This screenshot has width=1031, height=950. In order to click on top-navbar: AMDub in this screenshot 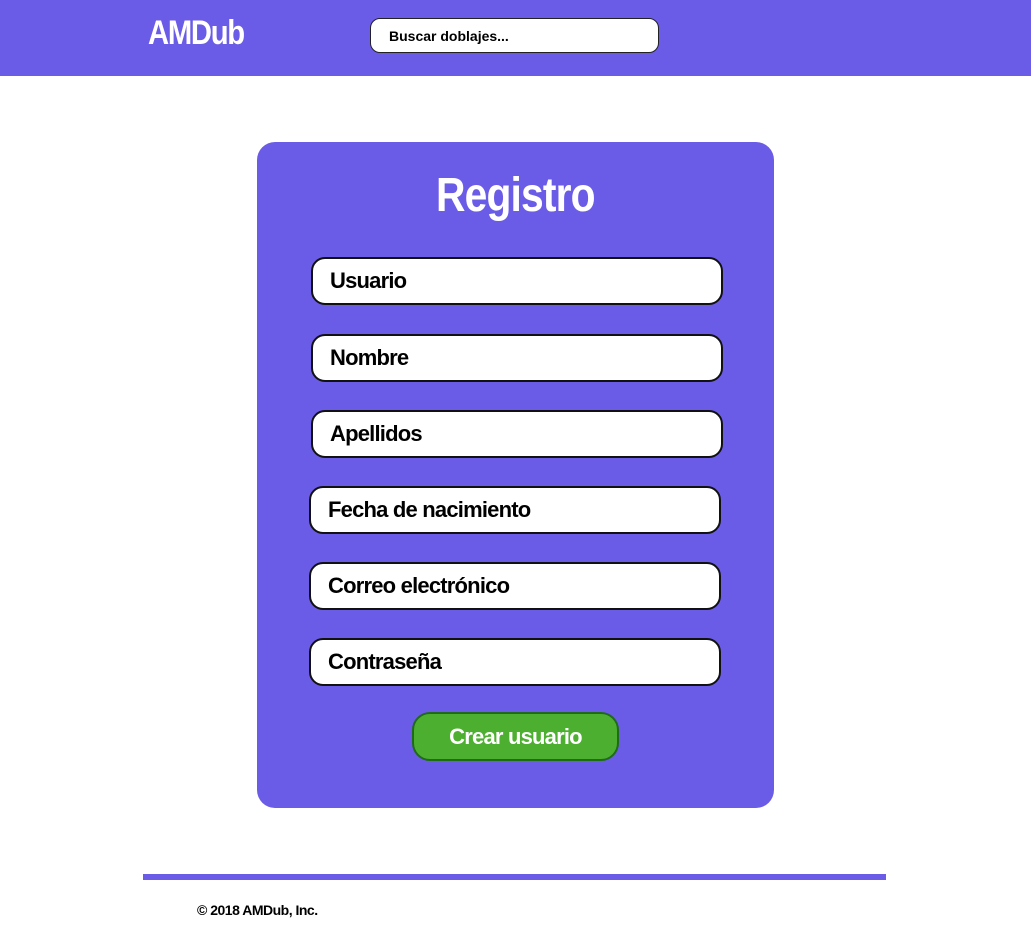, I will do `click(515, 38)`.